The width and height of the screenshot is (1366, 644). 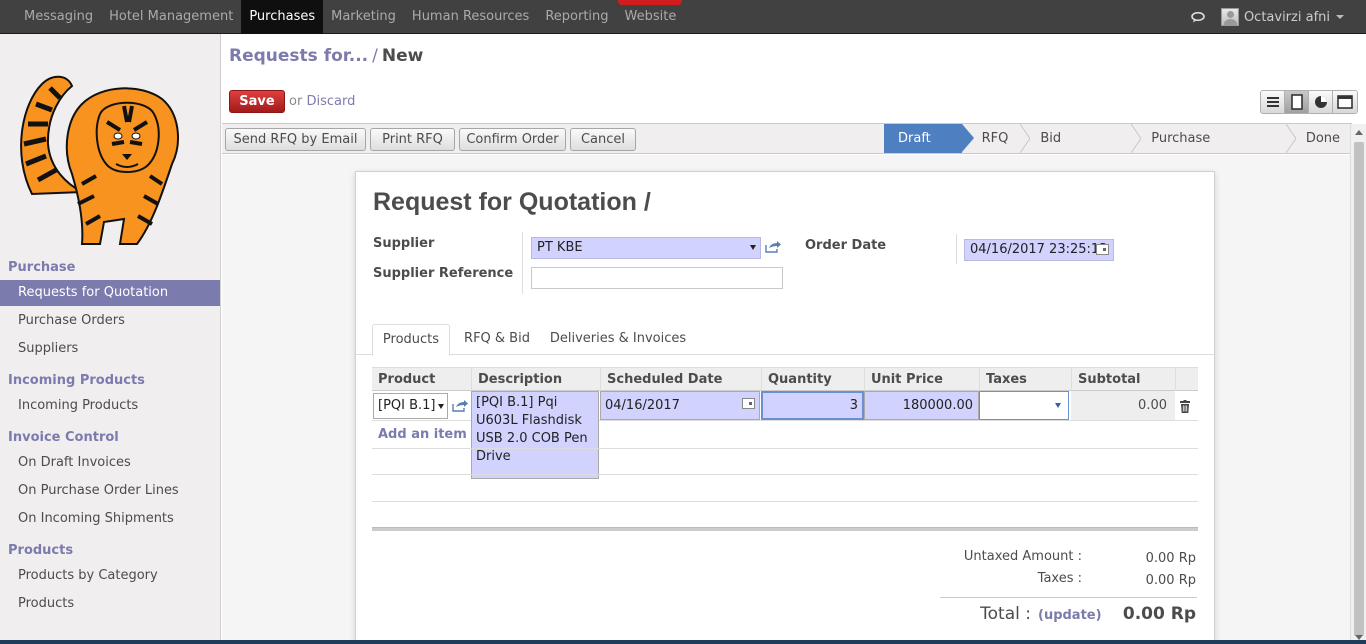 What do you see at coordinates (1198, 17) in the screenshot?
I see `chat-icon` at bounding box center [1198, 17].